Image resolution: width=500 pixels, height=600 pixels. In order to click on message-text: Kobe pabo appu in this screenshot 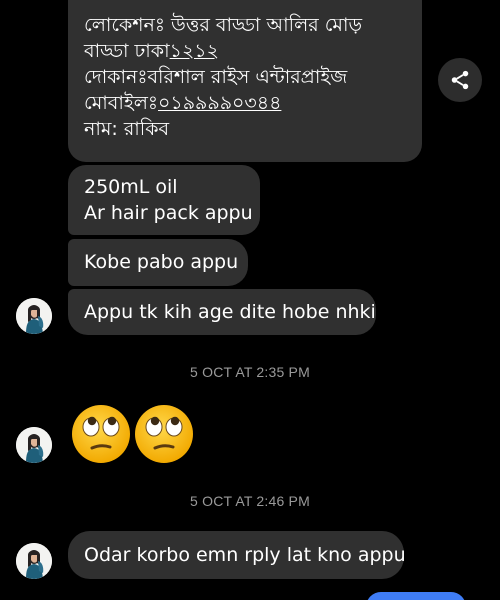, I will do `click(161, 262)`.